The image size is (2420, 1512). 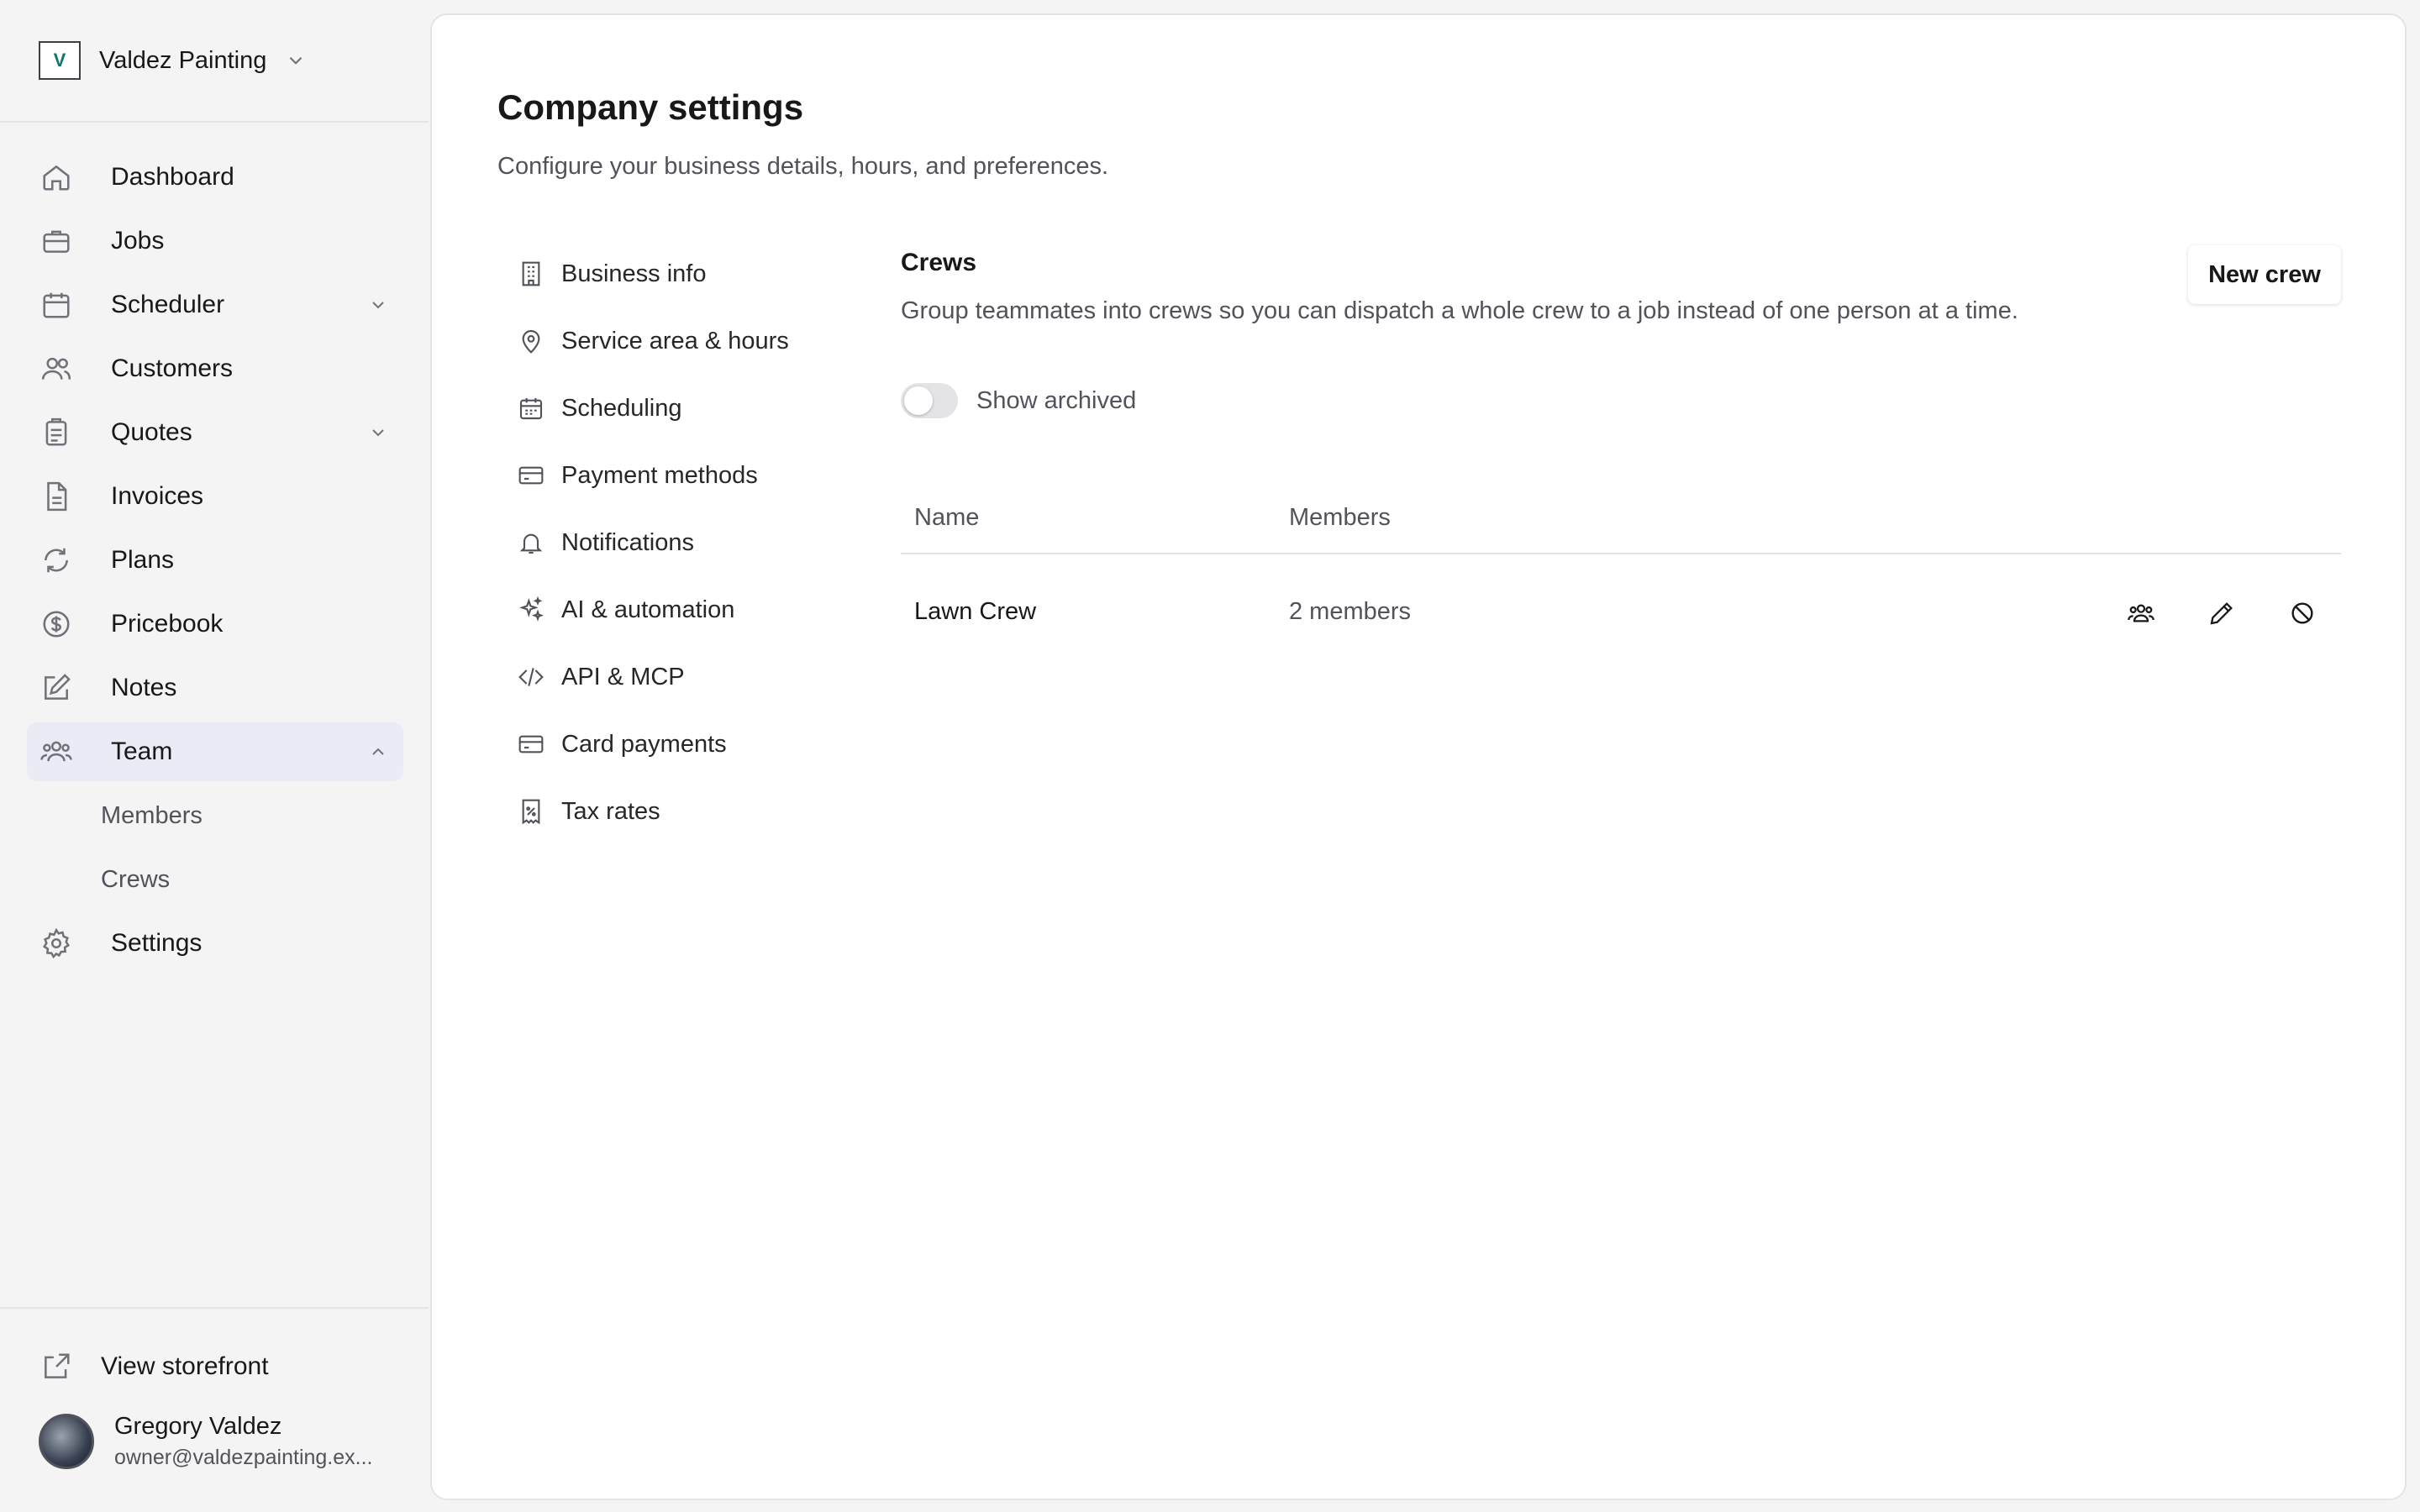 I want to click on nav-item-notes: Notes, so click(x=215, y=688).